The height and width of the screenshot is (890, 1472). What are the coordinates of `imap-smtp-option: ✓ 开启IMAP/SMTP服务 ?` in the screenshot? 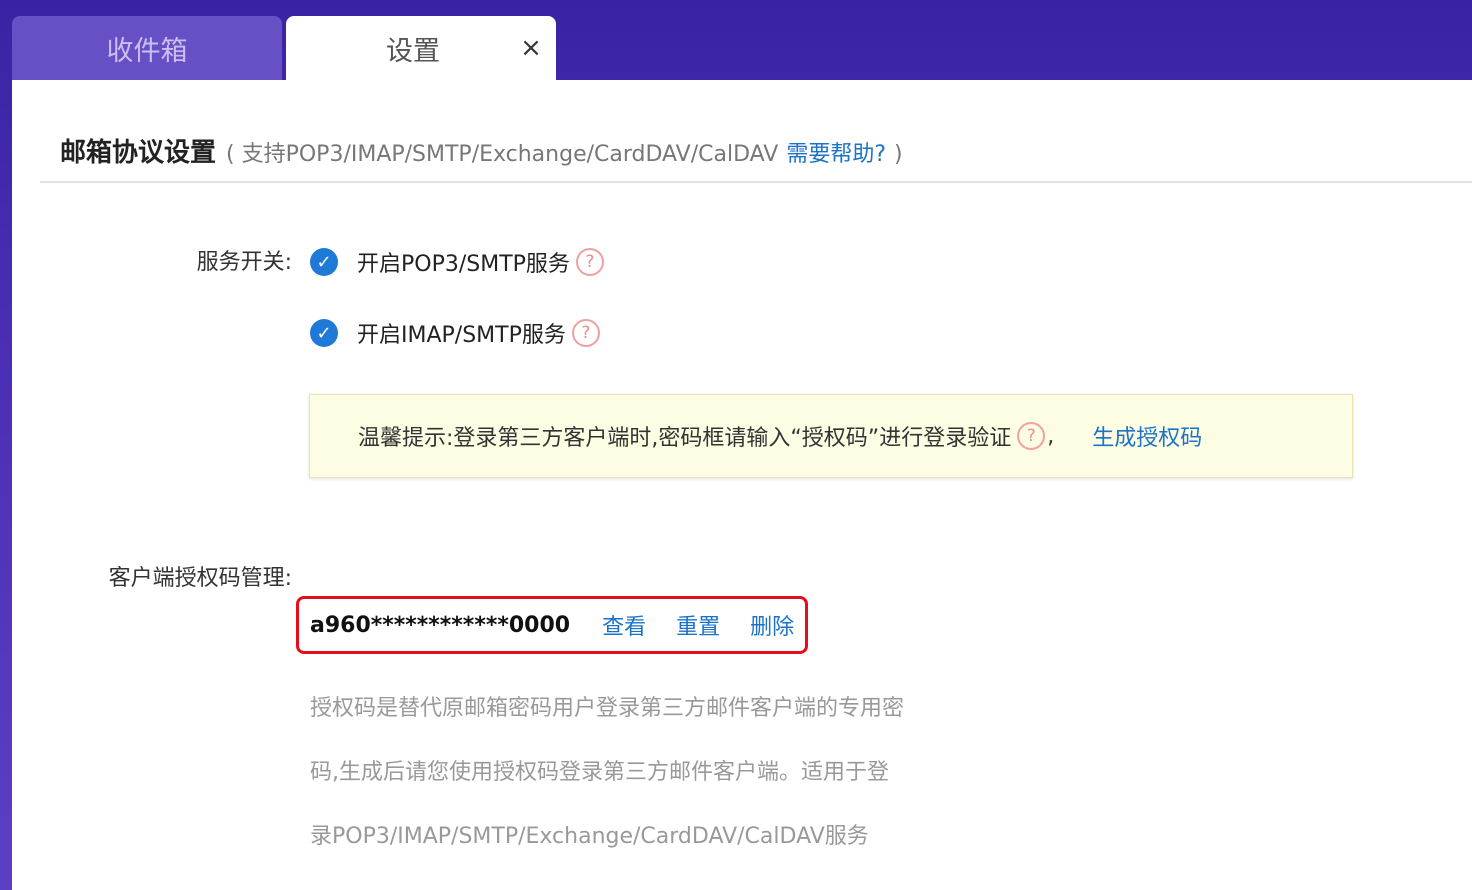 It's located at (455, 333).